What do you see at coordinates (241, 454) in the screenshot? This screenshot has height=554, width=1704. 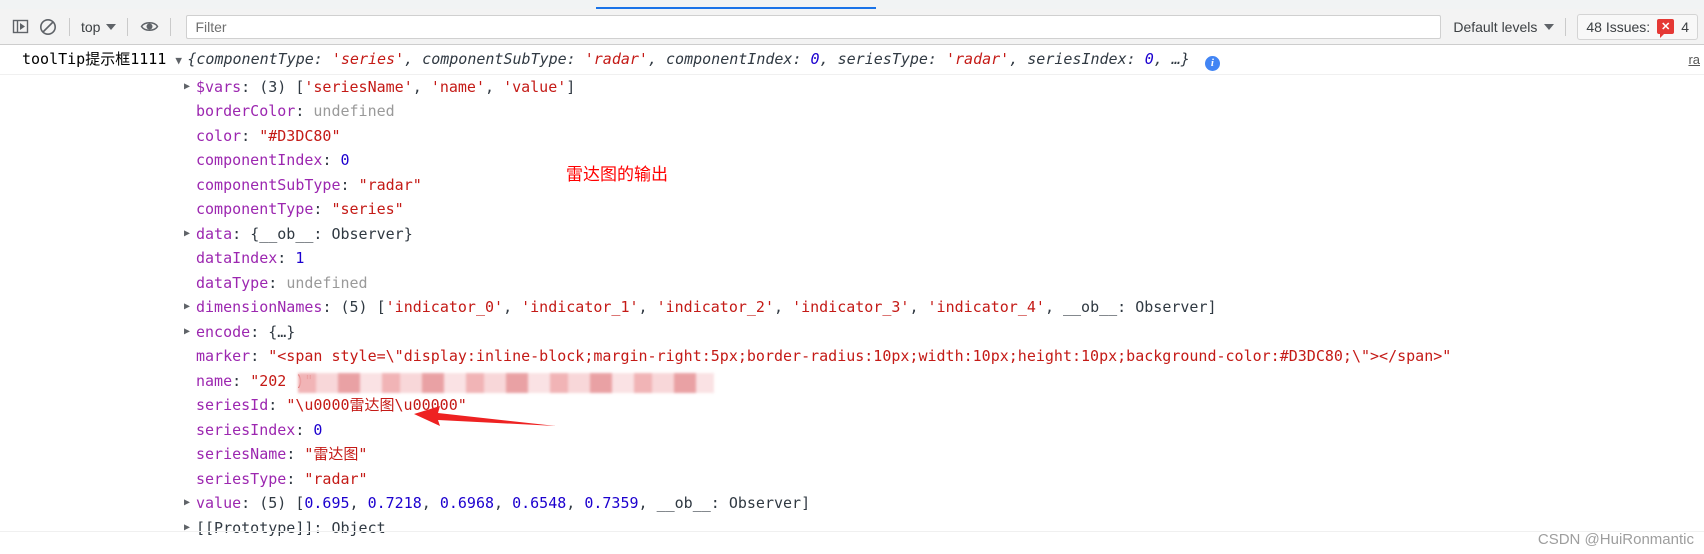 I see `property-key: seriesName` at bounding box center [241, 454].